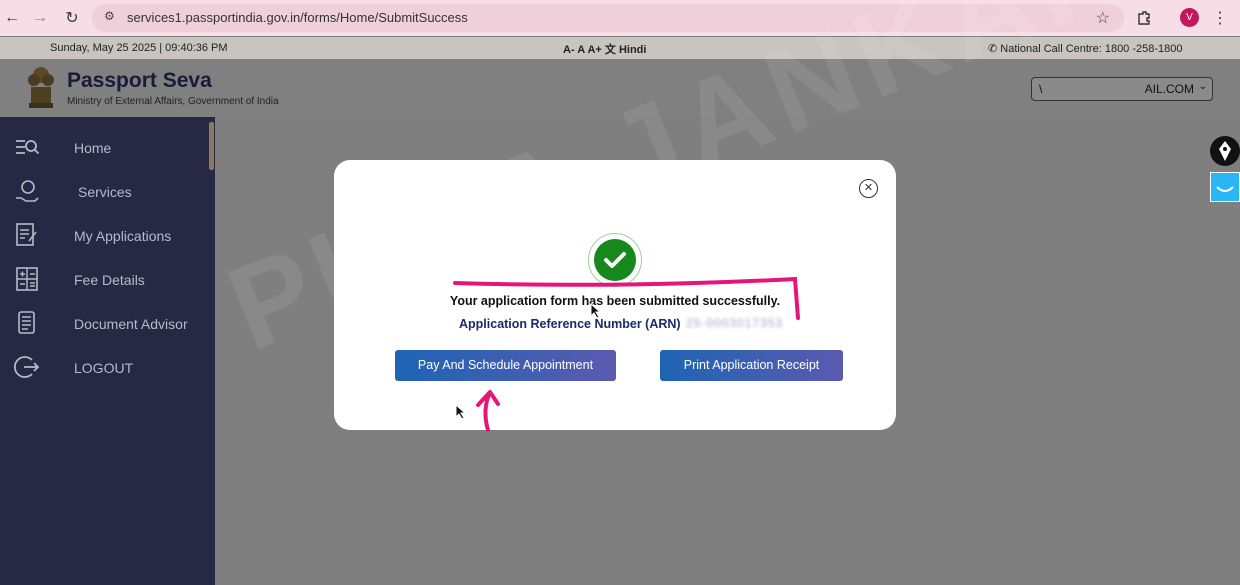 This screenshot has width=1240, height=585. Describe the element at coordinates (104, 368) in the screenshot. I see `sidebar-item-label: LOGOUT` at that location.